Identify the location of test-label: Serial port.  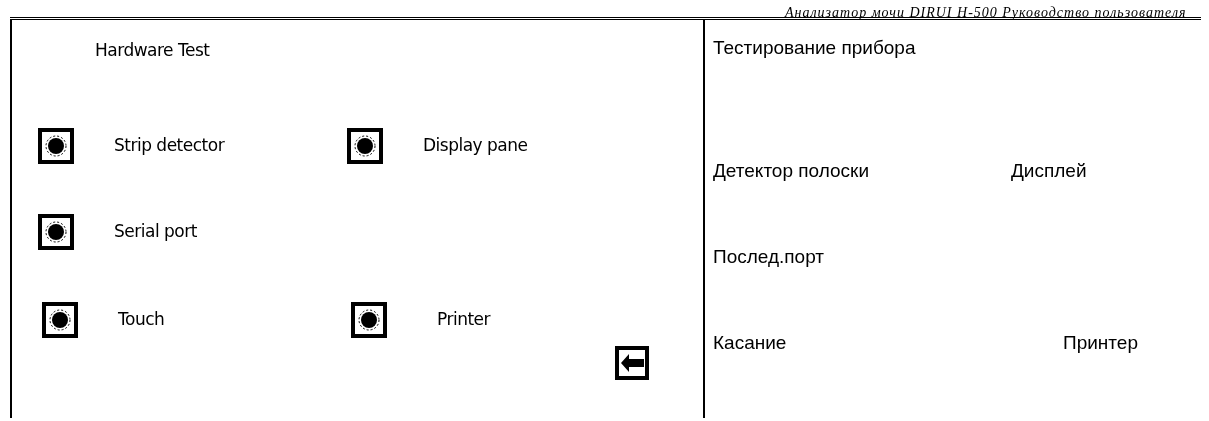
(155, 231).